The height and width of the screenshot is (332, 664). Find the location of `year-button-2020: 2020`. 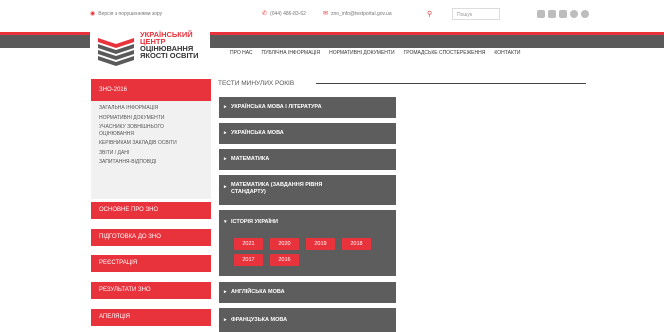

year-button-2020: 2020 is located at coordinates (284, 244).